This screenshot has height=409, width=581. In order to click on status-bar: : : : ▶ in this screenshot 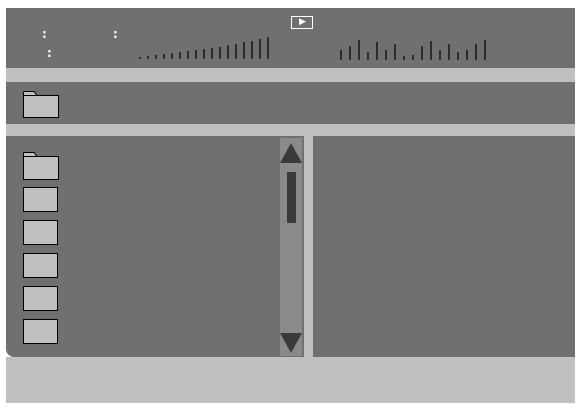, I will do `click(290, 38)`.